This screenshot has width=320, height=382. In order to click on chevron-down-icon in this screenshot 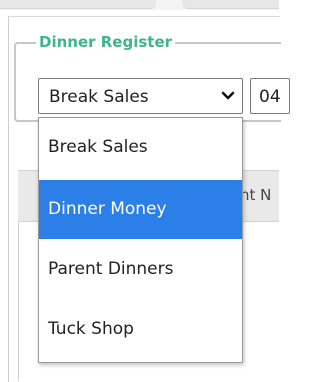, I will do `click(228, 96)`.